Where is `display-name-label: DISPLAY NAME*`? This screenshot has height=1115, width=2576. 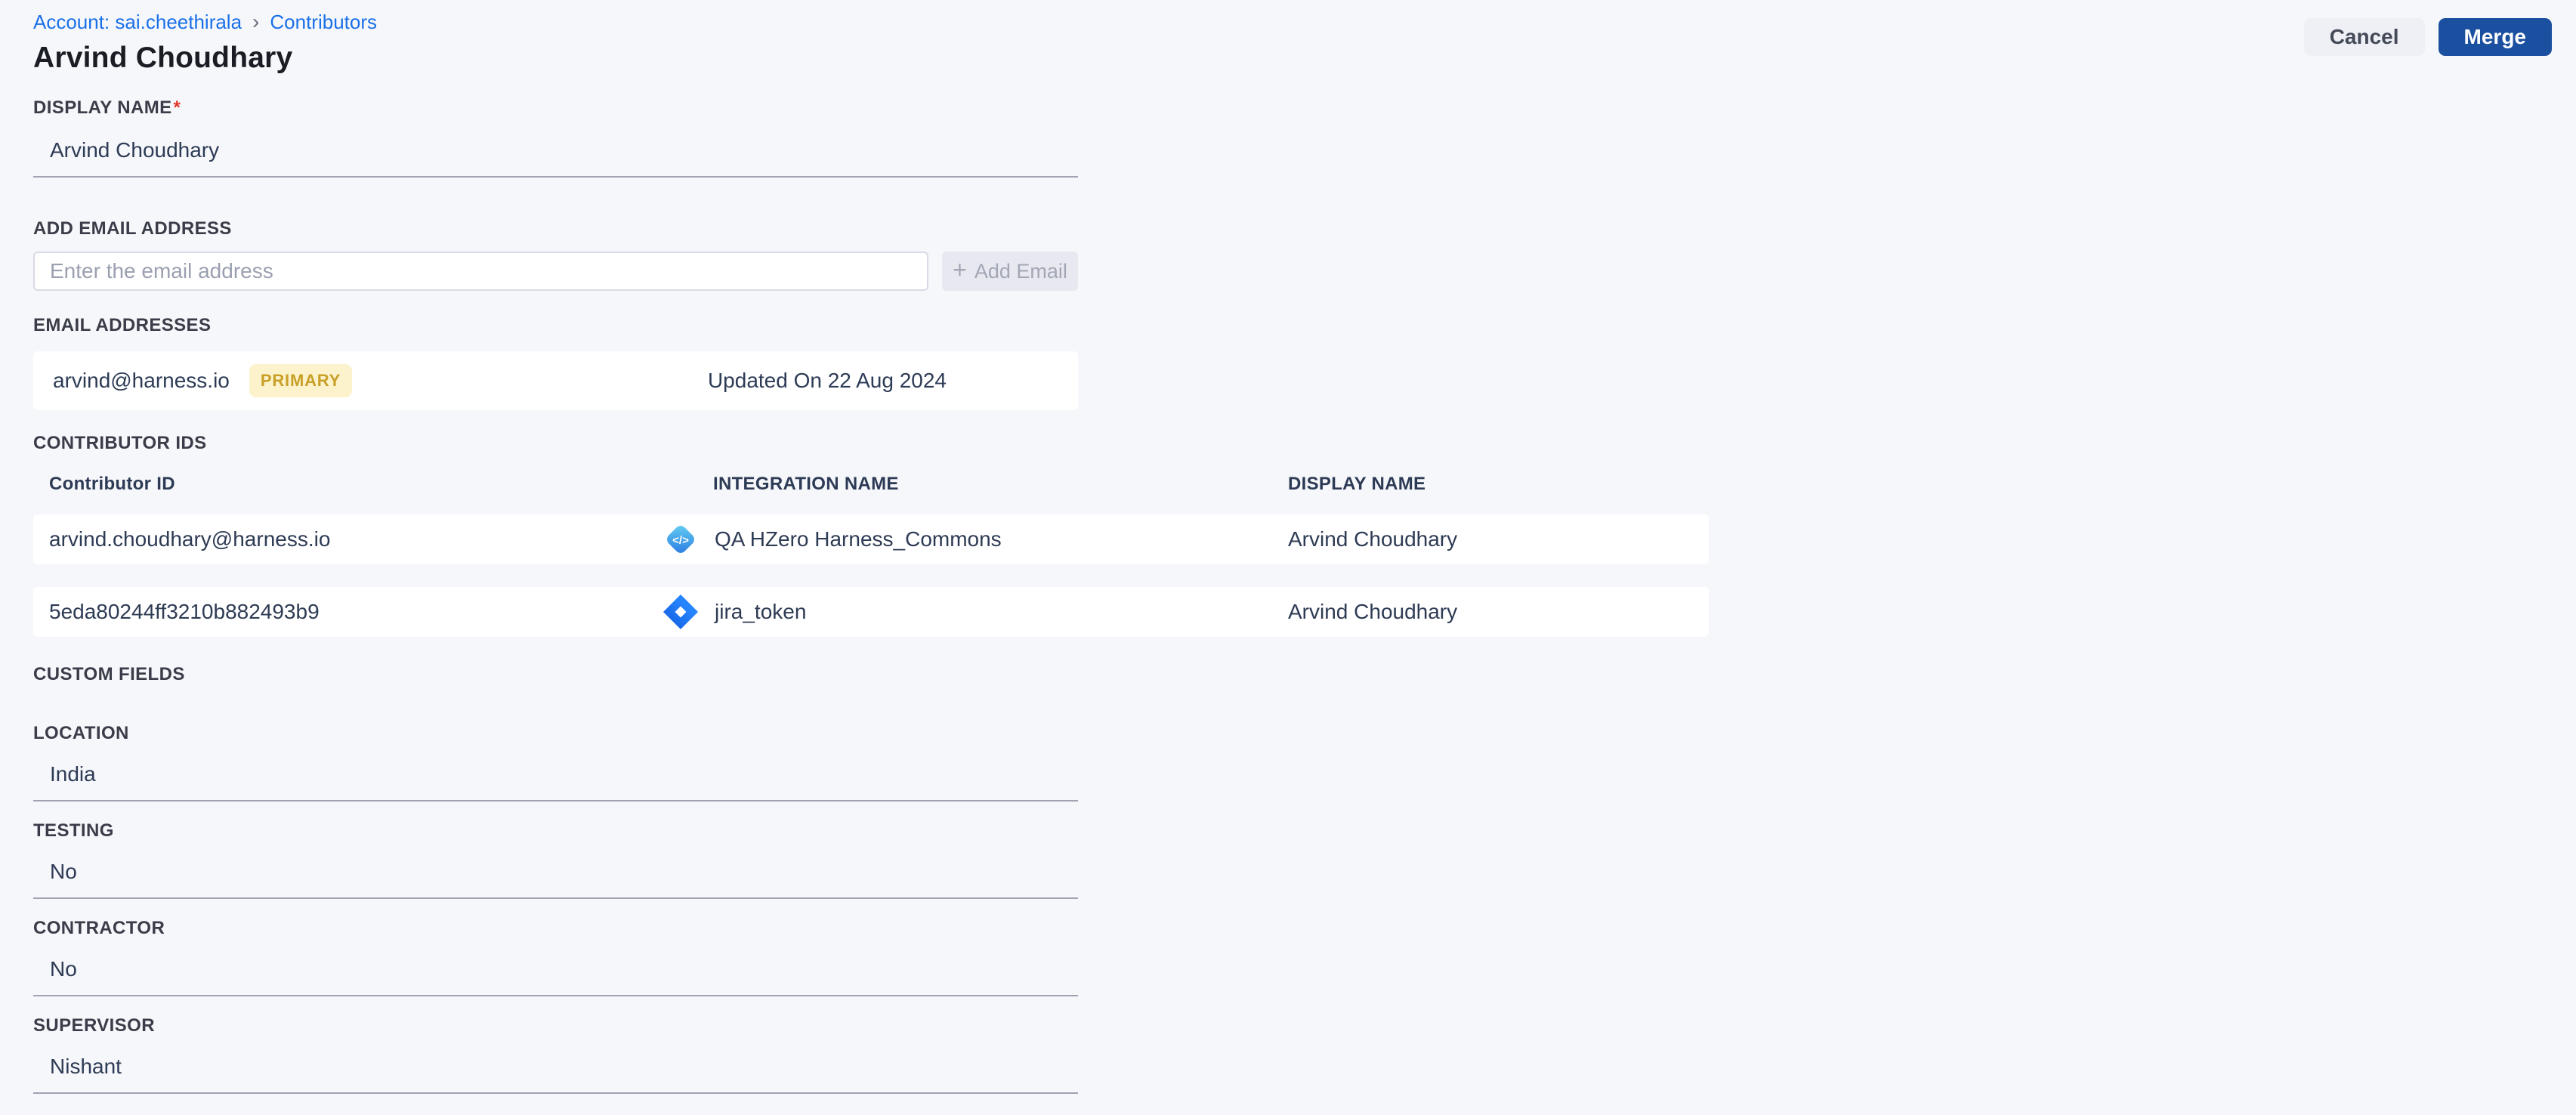 display-name-label: DISPLAY NAME* is located at coordinates (555, 108).